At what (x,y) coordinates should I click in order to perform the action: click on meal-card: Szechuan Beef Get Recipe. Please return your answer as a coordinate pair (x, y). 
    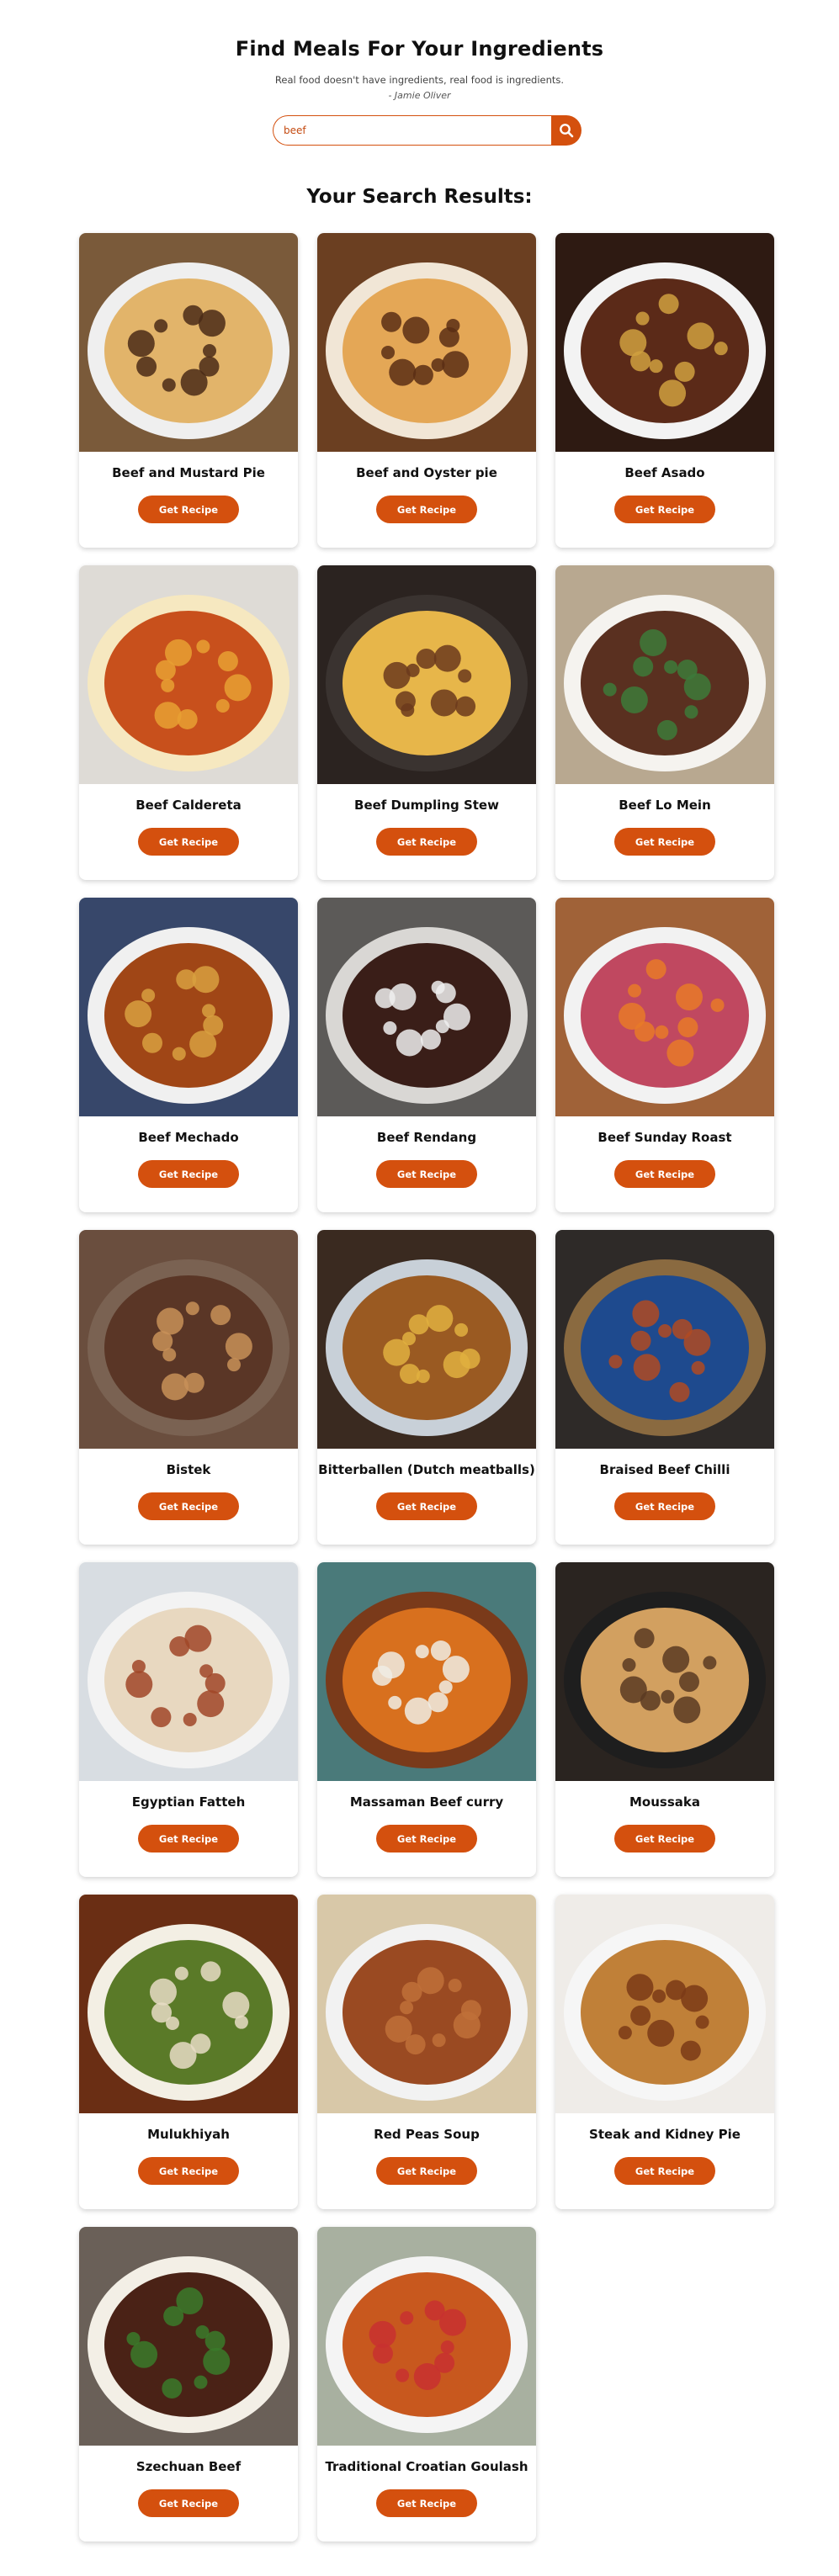
    Looking at the image, I should click on (188, 2384).